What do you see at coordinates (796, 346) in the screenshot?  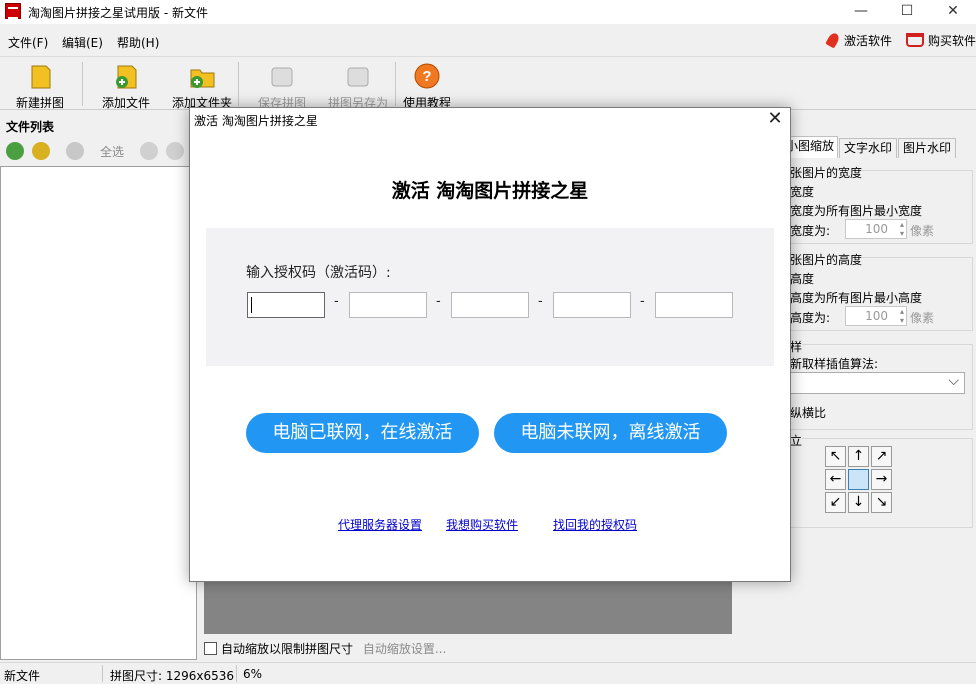 I see `resample-group-title: 样` at bounding box center [796, 346].